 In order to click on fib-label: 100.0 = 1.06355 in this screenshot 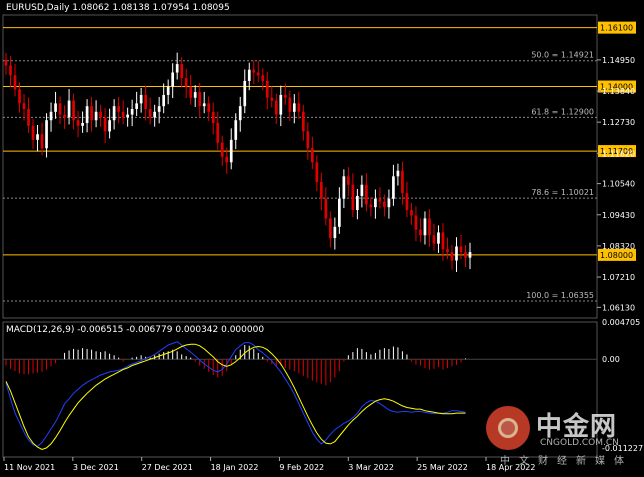, I will do `click(560, 295)`.